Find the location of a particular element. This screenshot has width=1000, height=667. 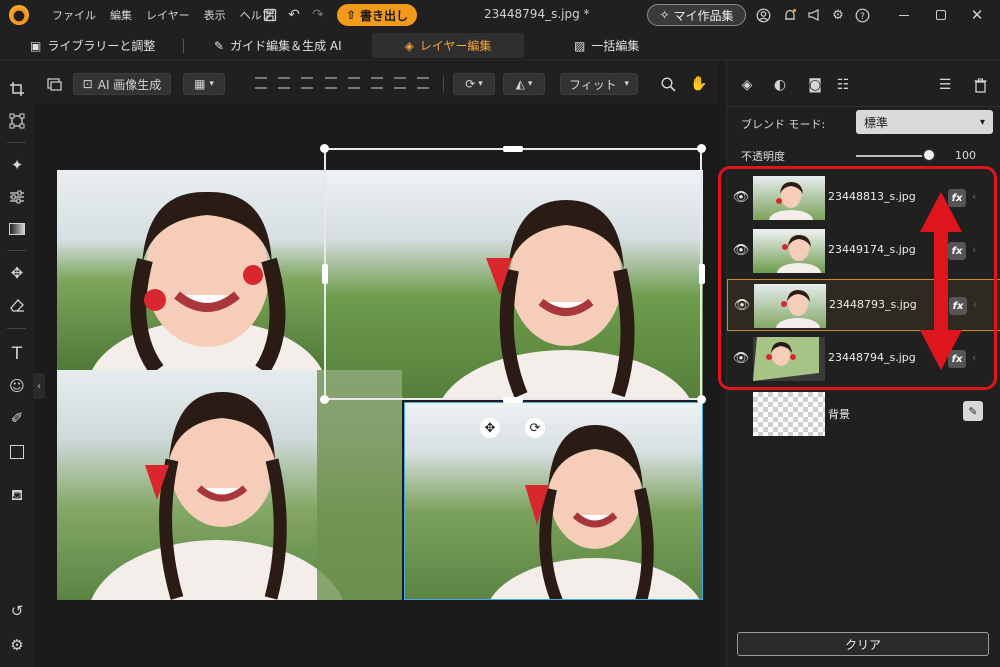

account-icon is located at coordinates (763, 15).